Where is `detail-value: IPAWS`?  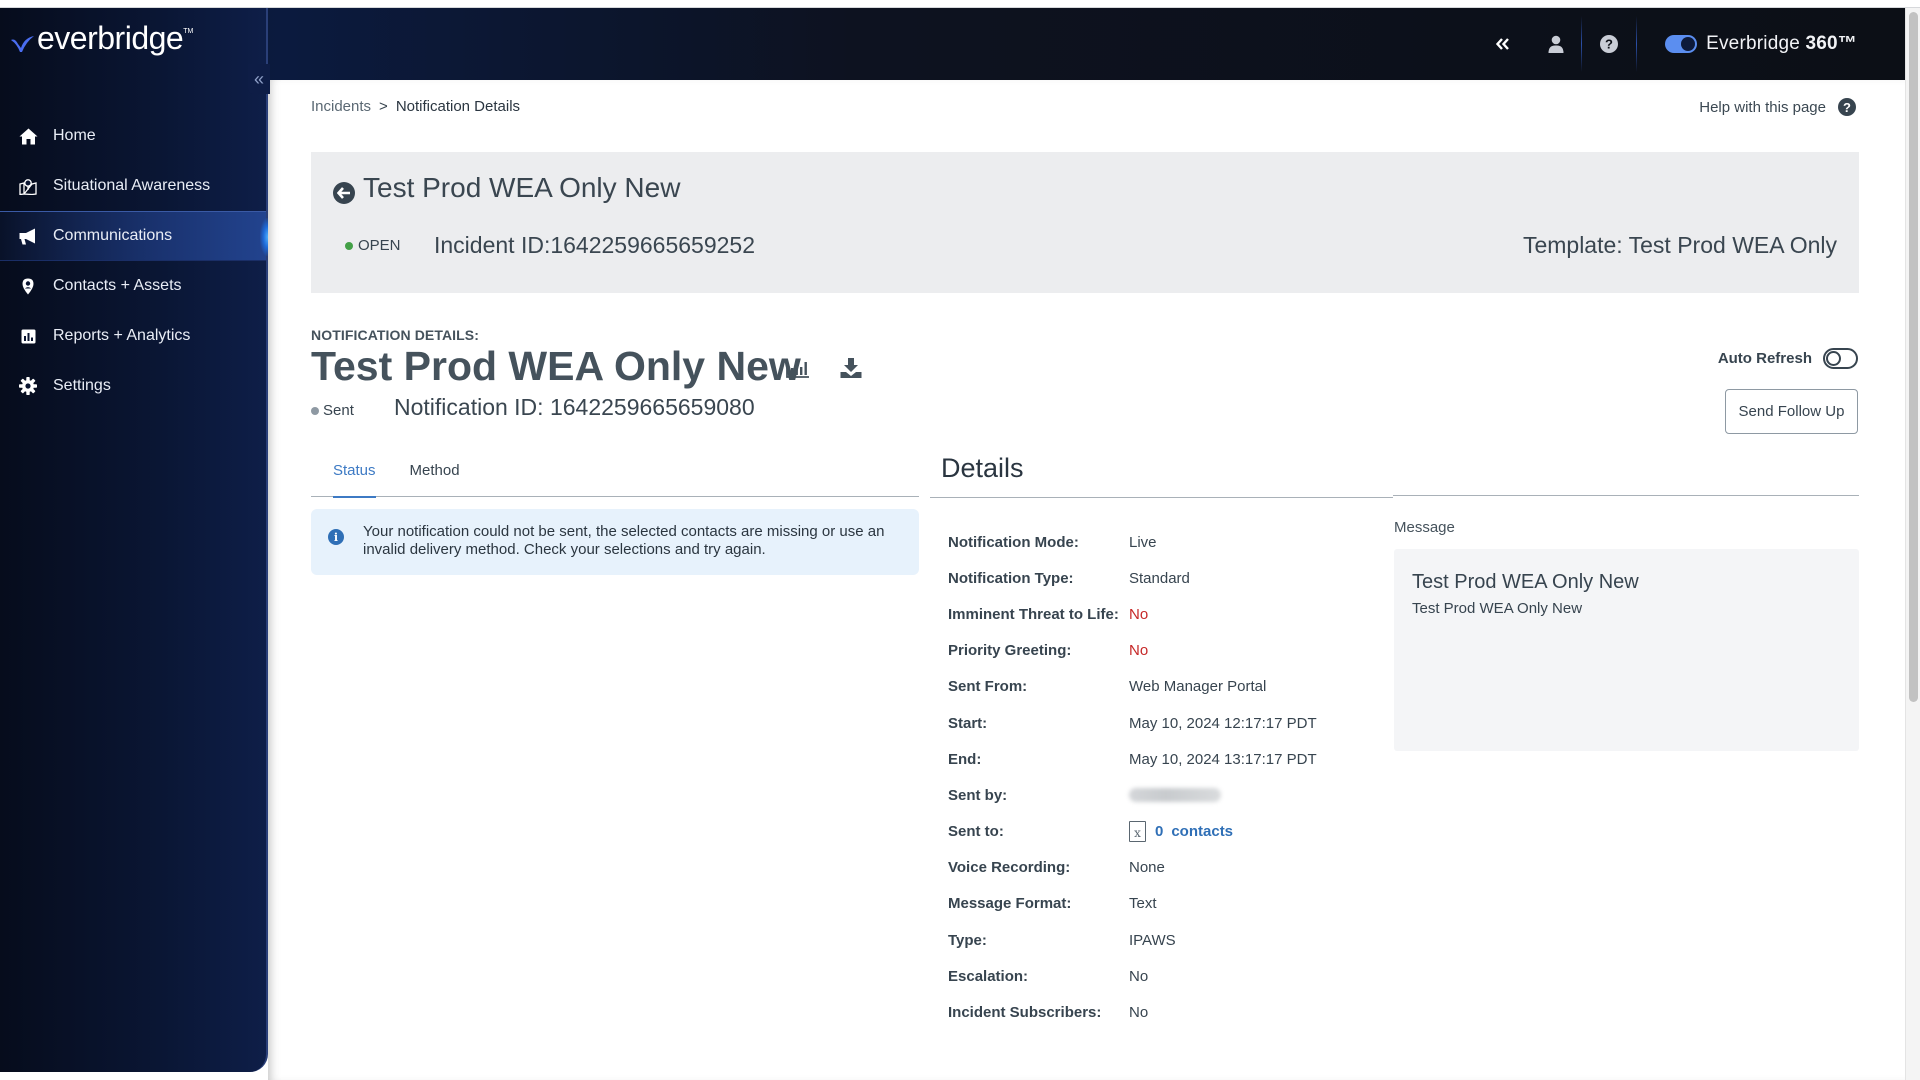 detail-value: IPAWS is located at coordinates (1152, 940).